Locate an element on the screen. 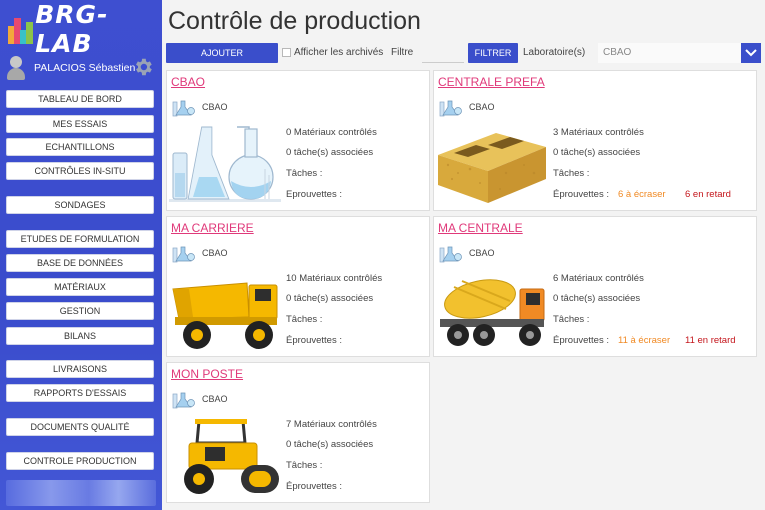 The image size is (765, 510). filter-button: Filtrer is located at coordinates (493, 53).